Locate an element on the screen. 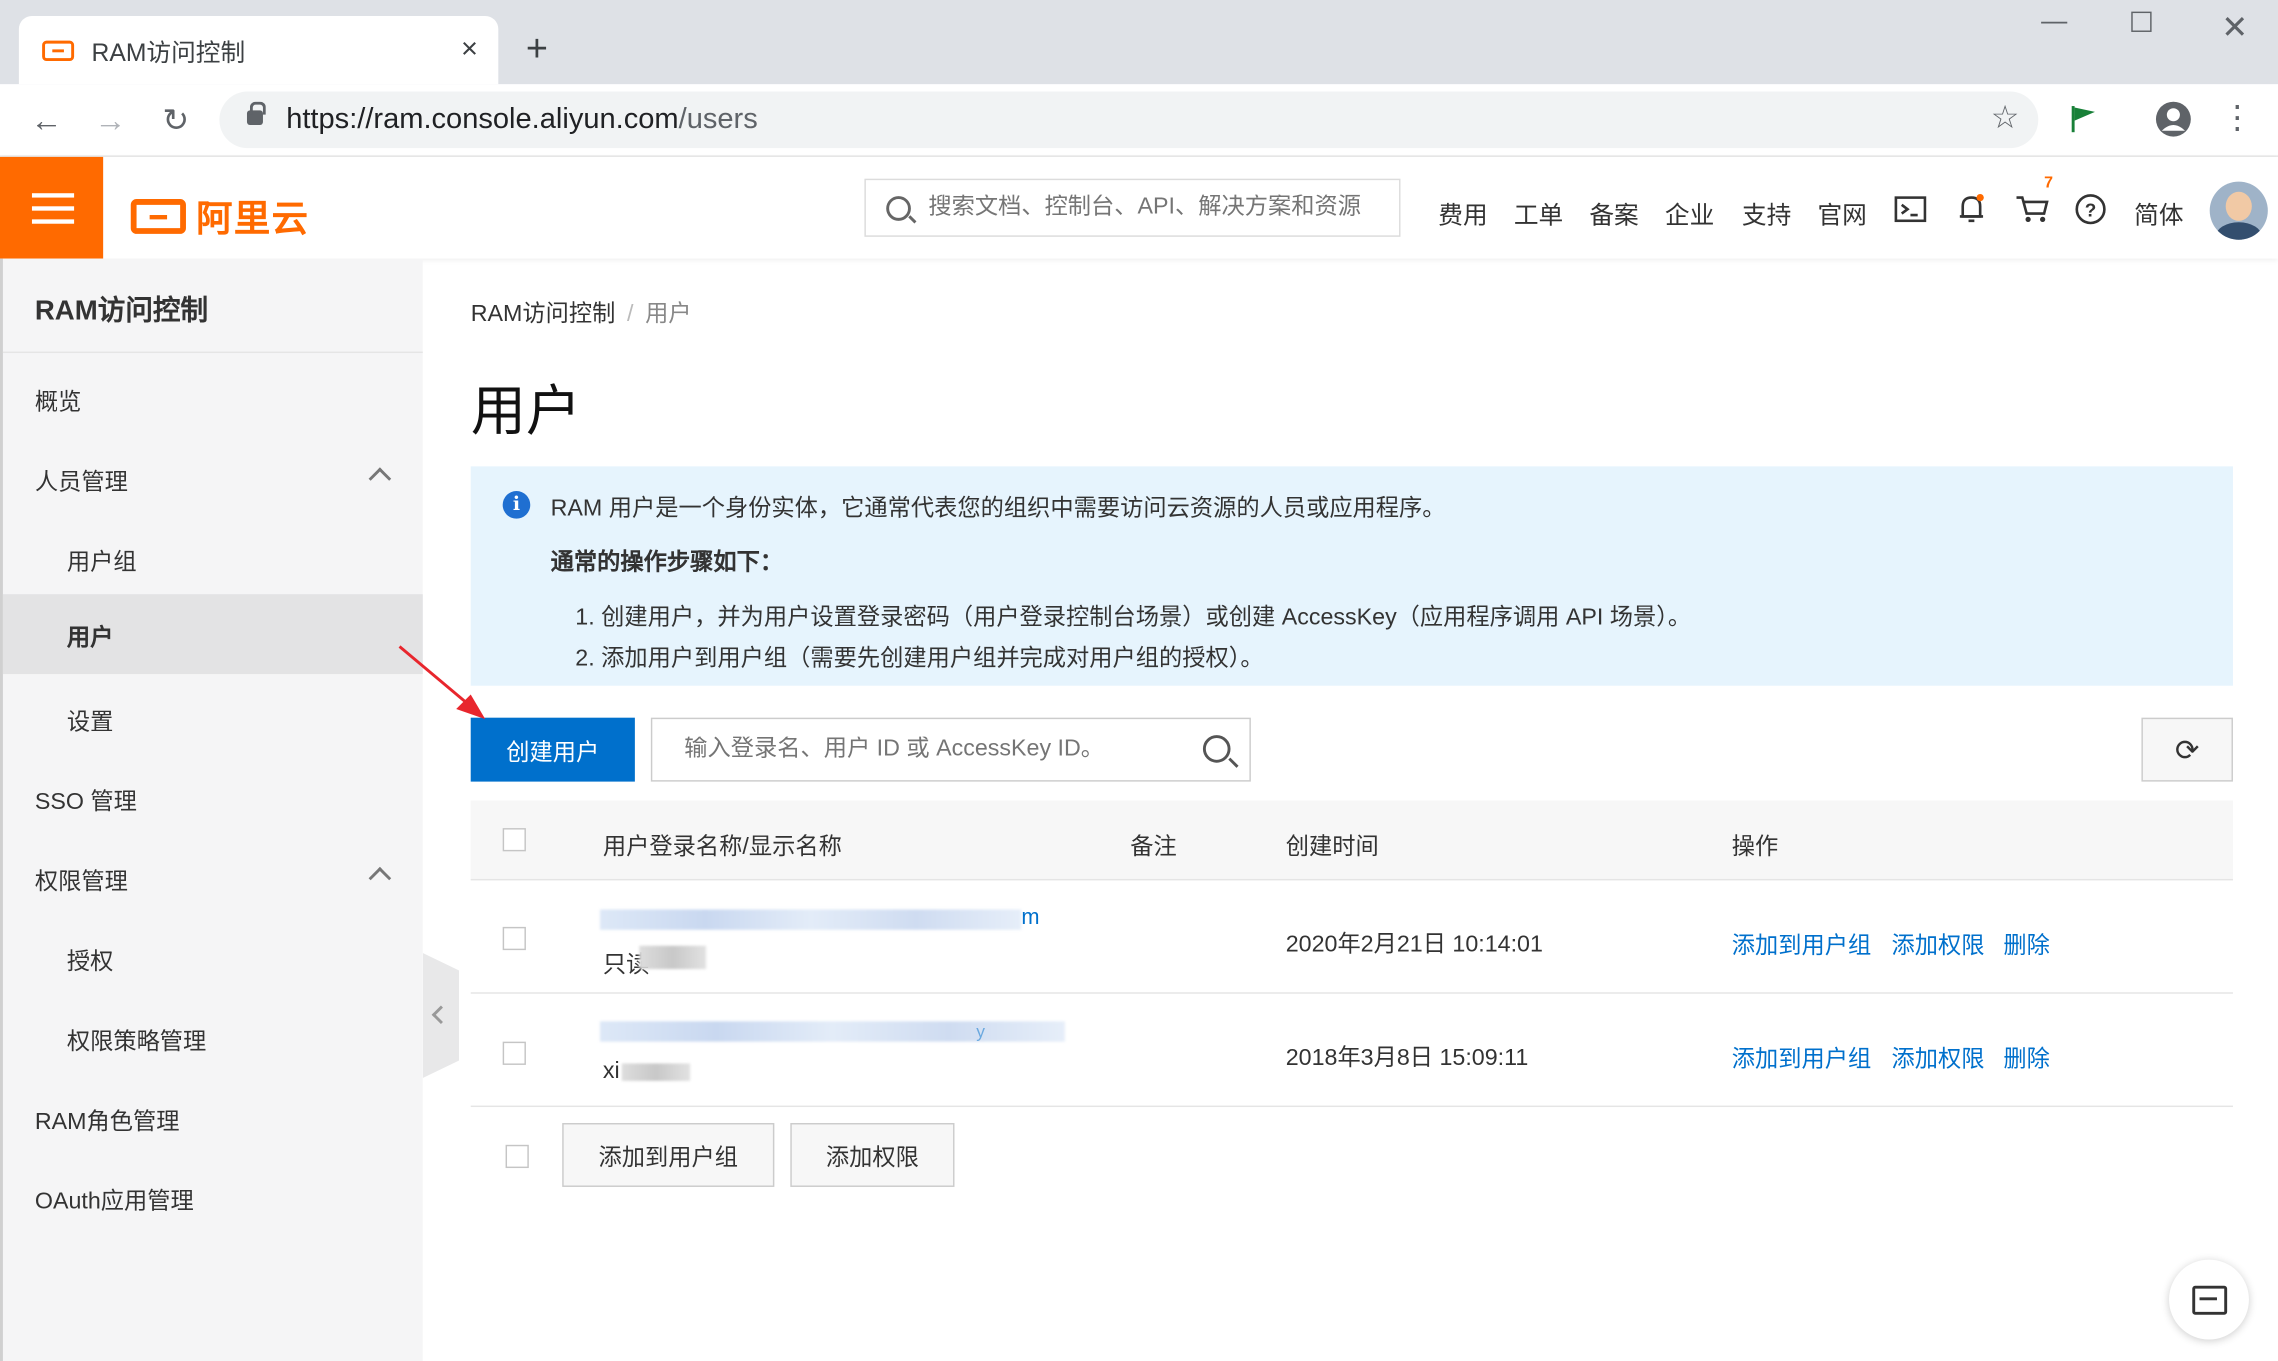  sidebar-item-people: 人员管理 is located at coordinates (213, 479).